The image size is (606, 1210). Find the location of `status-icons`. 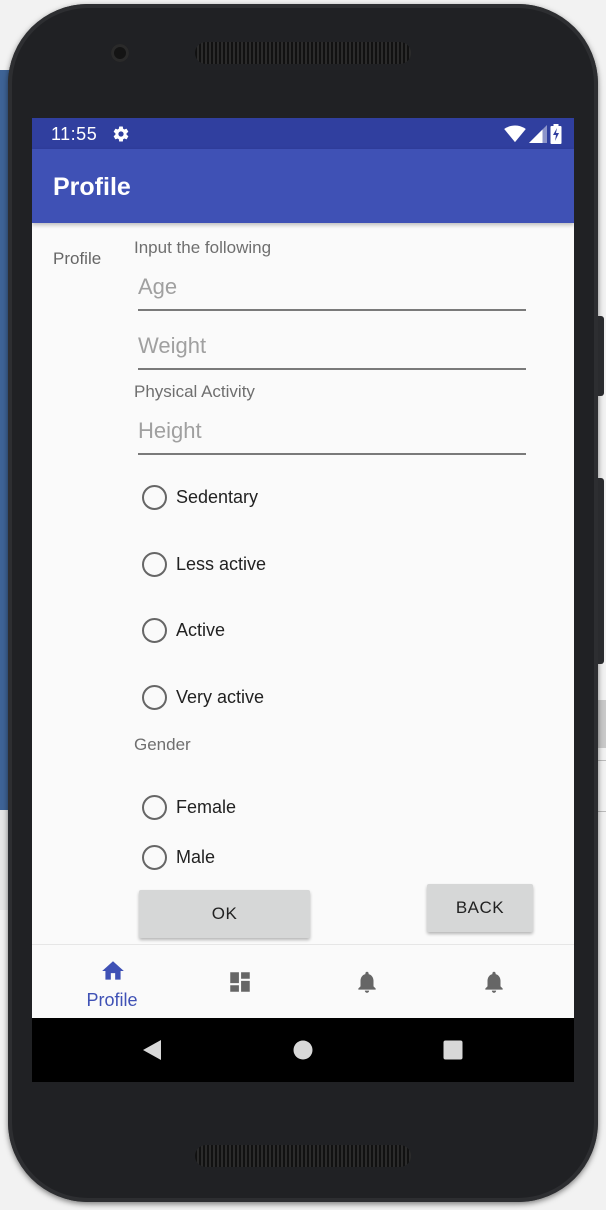

status-icons is located at coordinates (533, 134).